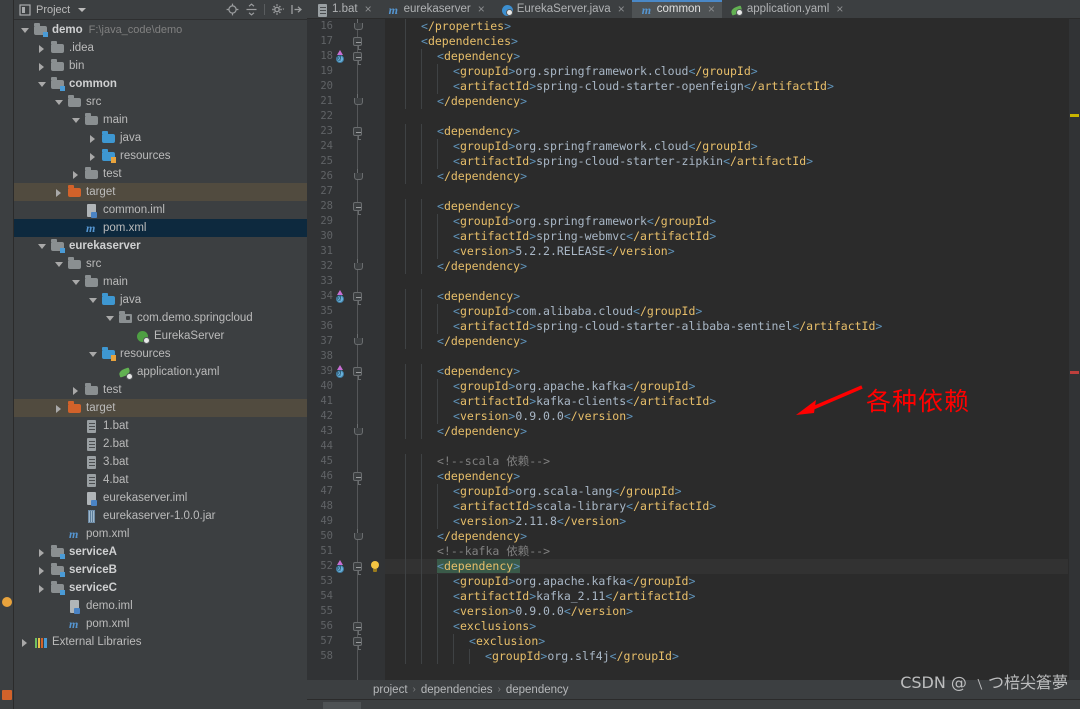 This screenshot has height=709, width=1080. Describe the element at coordinates (732, 641) in the screenshot. I see `code-line: <exclusion>` at that location.